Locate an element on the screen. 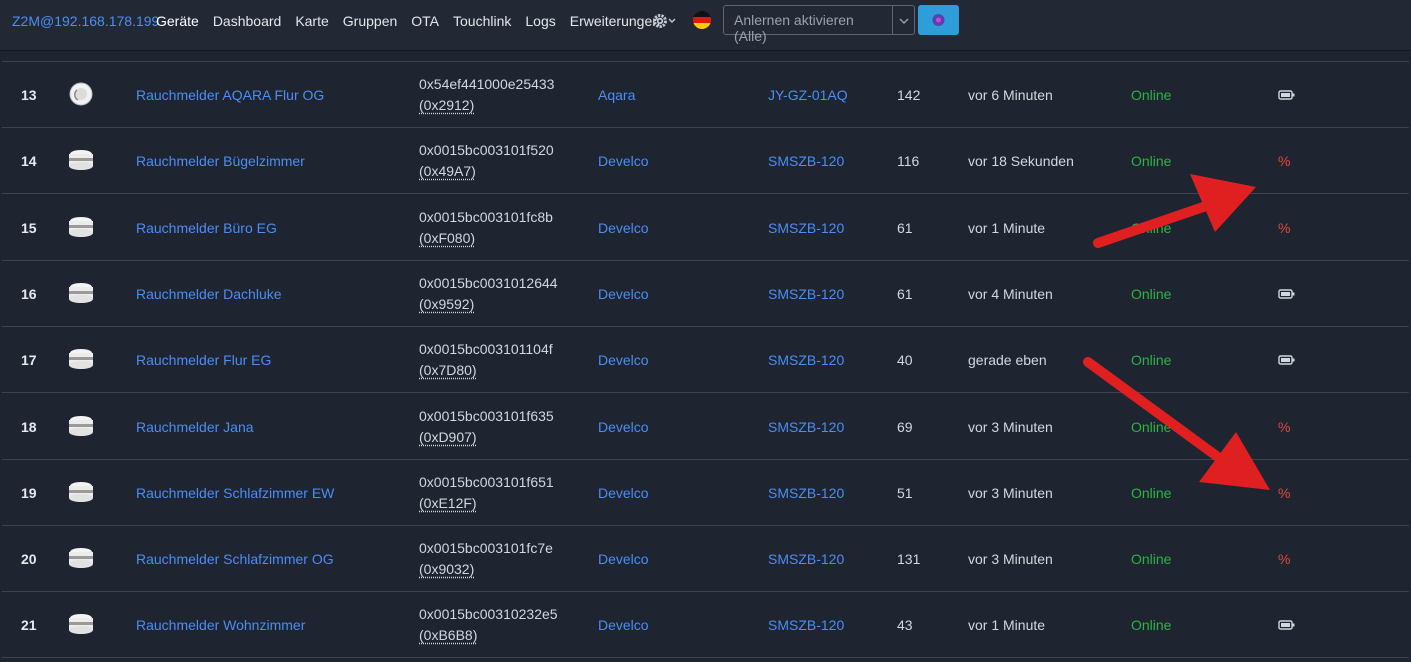  device-number: 14 is located at coordinates (29, 161).